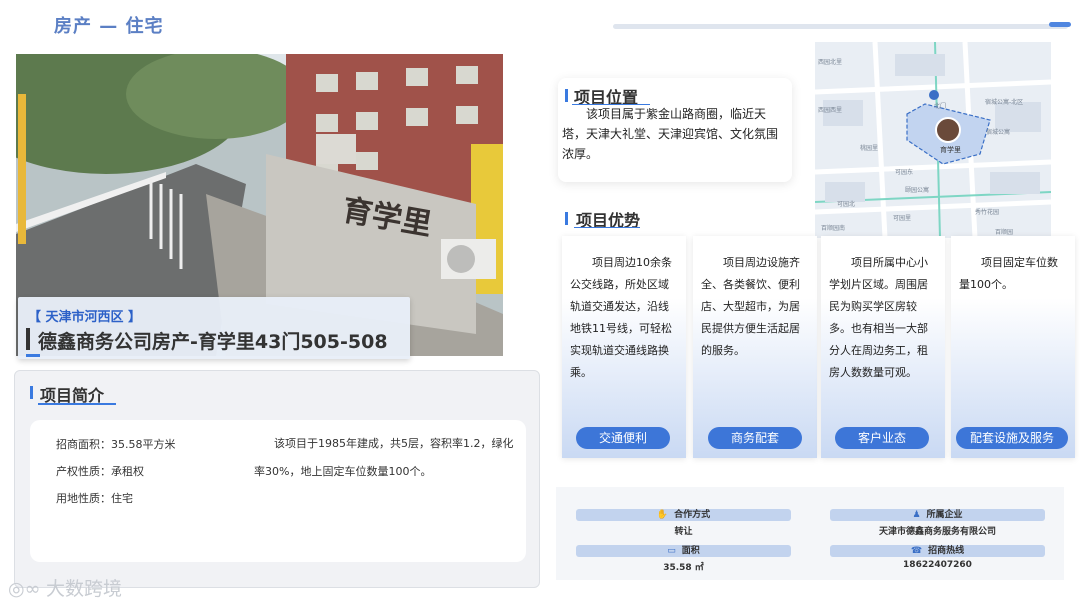 The width and height of the screenshot is (1080, 608). Describe the element at coordinates (830, 62) in the screenshot. I see `map-label: 西园北里` at that location.